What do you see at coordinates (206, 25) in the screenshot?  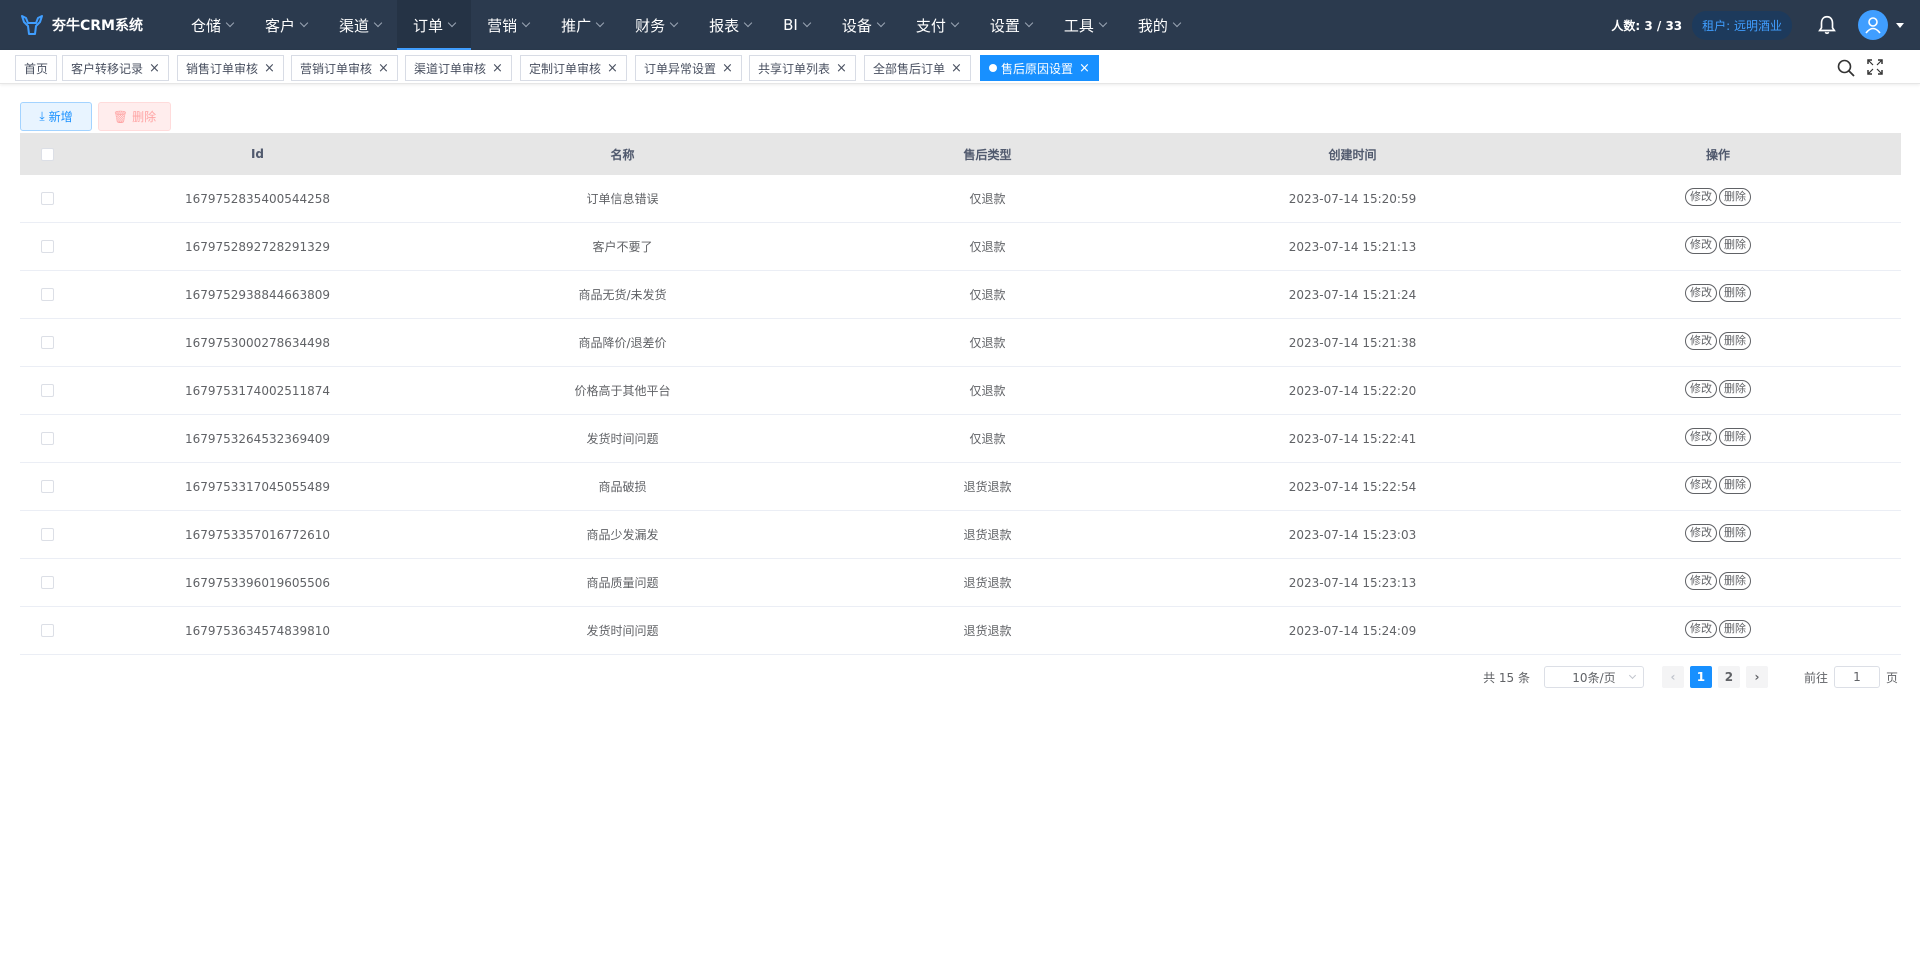 I see `menu-item-label: 仓储` at bounding box center [206, 25].